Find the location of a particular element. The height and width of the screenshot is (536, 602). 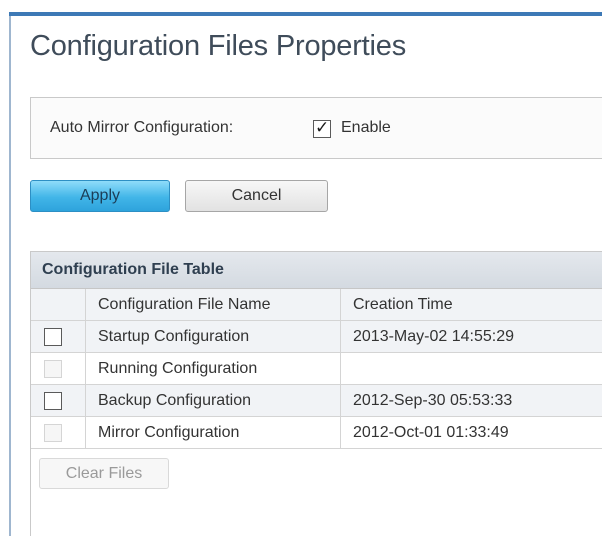

file-name-cell: Backup Configuration is located at coordinates (213, 400).